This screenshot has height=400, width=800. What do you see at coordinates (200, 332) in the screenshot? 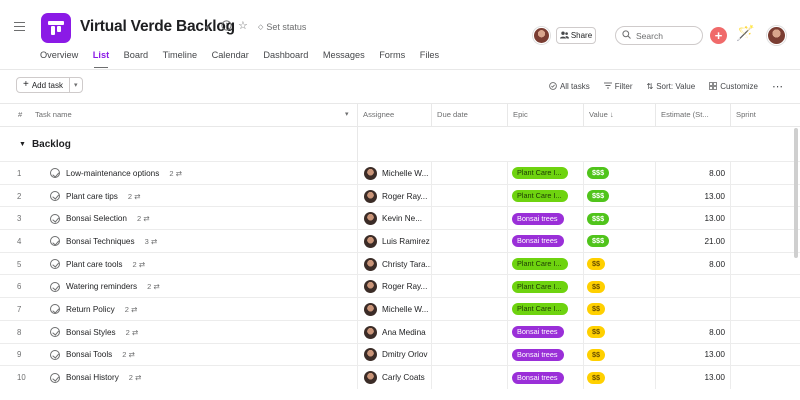
I see `task-name-cell: Bonsai Styles 2 ⇄` at bounding box center [200, 332].